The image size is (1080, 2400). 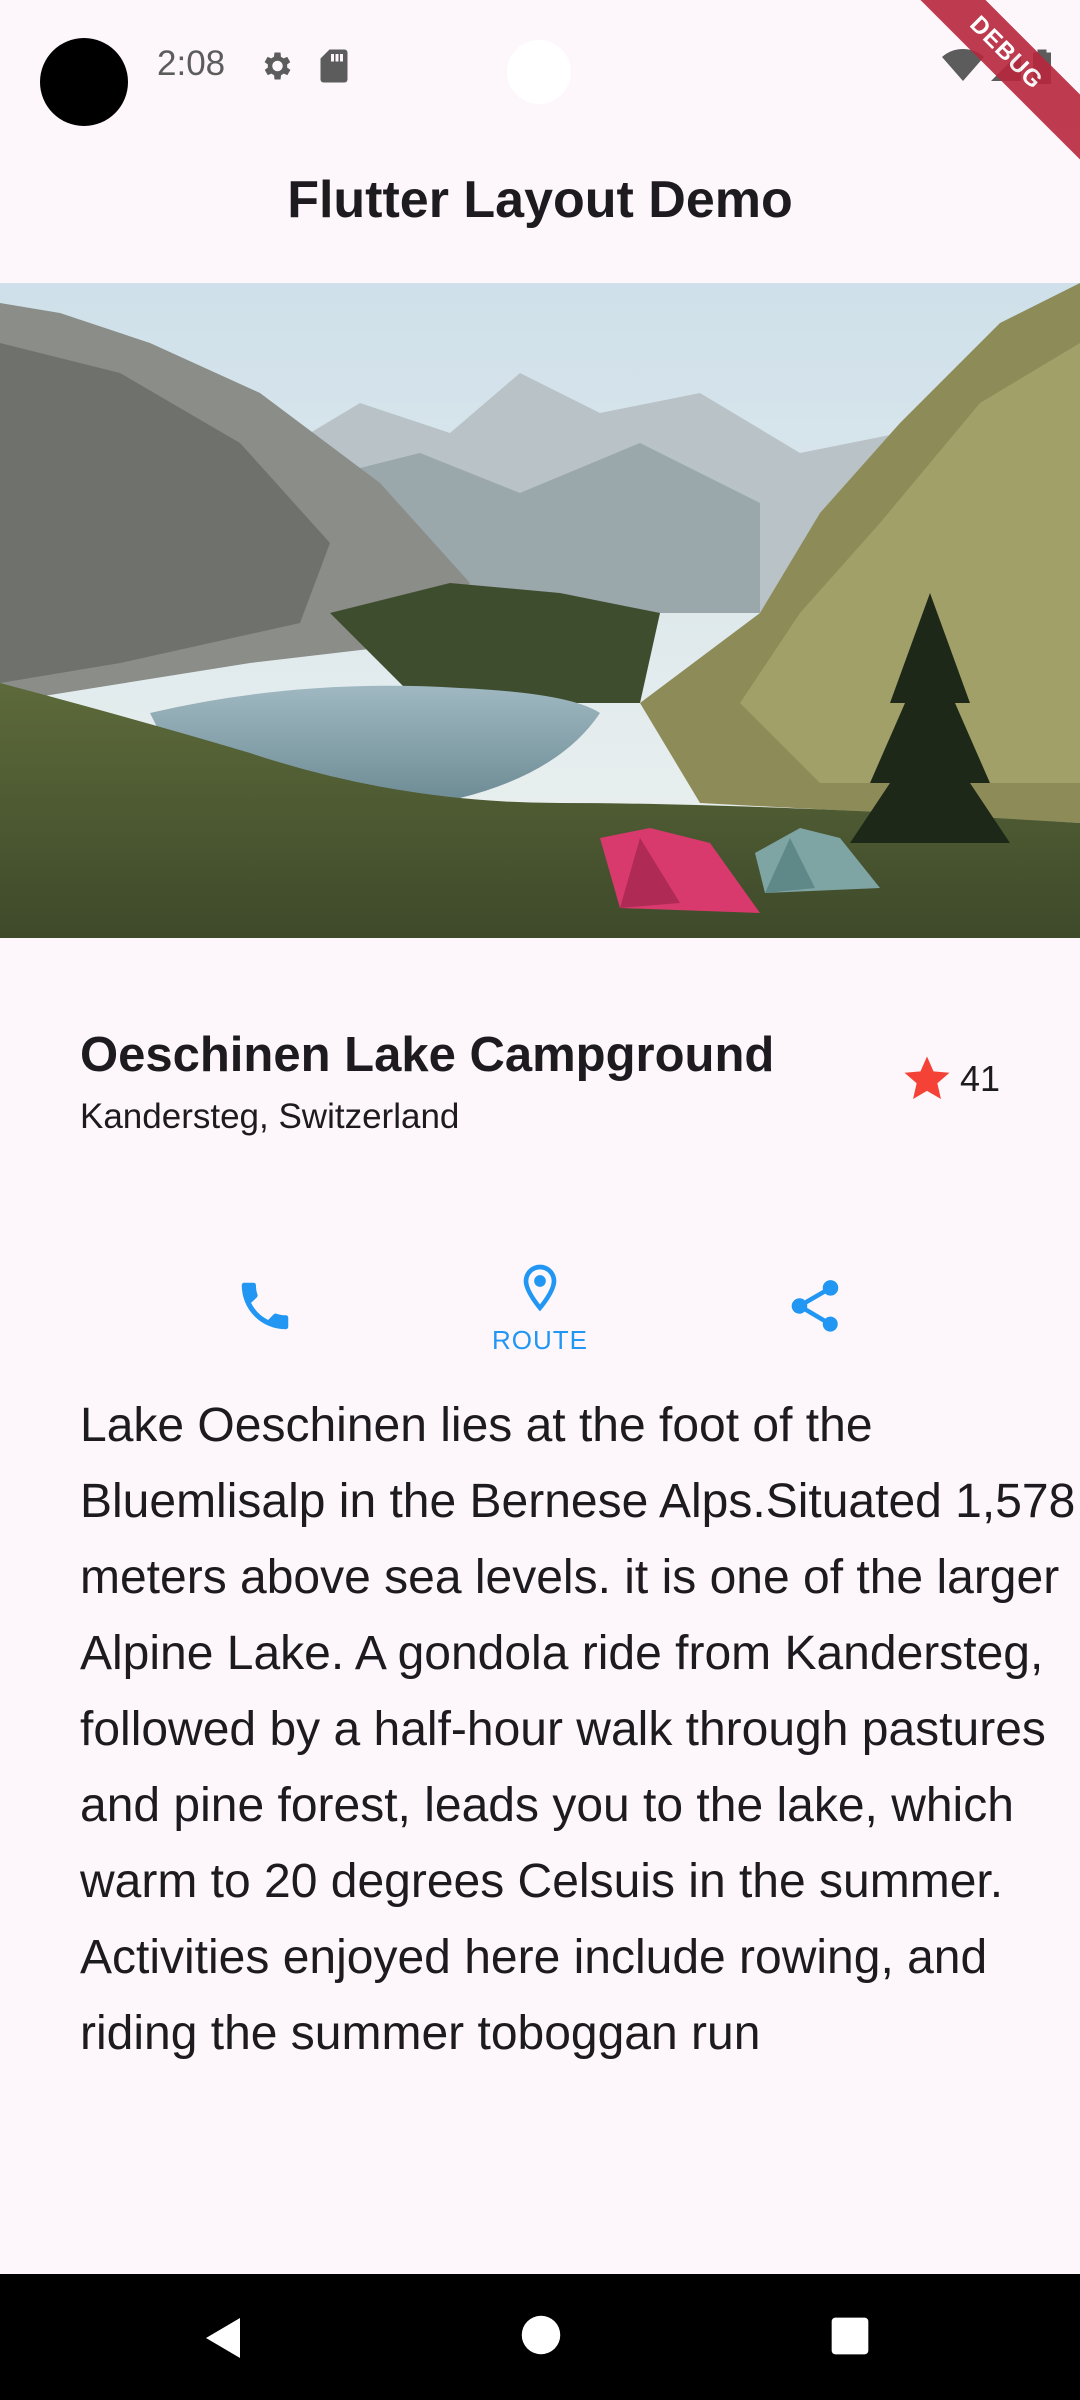 I want to click on navigation-bar, so click(x=540, y=2337).